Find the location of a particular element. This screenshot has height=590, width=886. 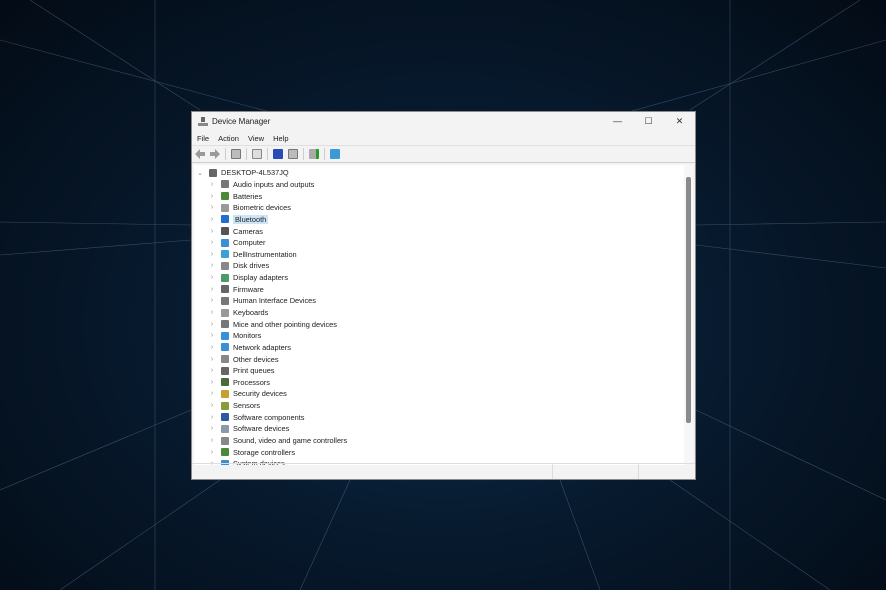

tree-item-label: Security devices is located at coordinates (260, 394).